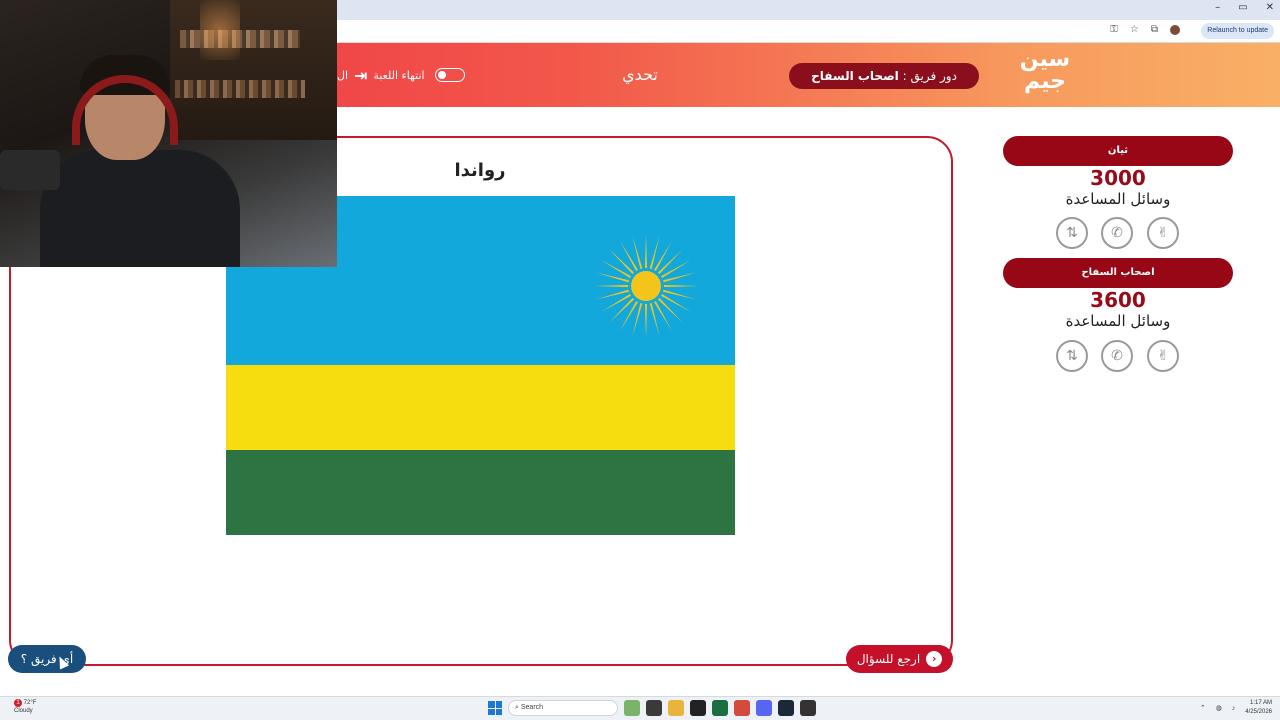  I want to click on profile-avatar, so click(1175, 29).